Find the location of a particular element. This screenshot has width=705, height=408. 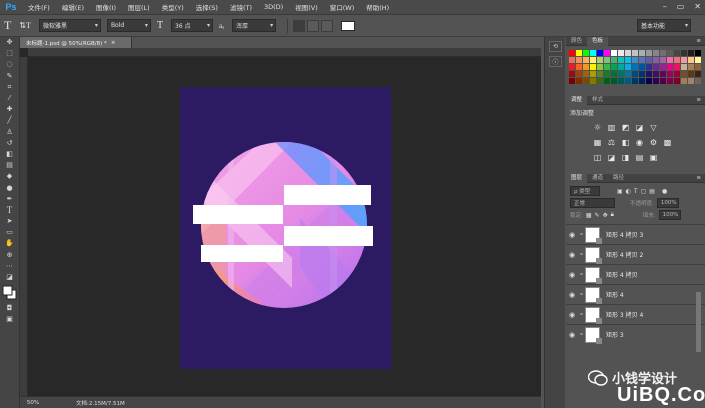

quick-mask-icon: ◘ is located at coordinates (9, 308).